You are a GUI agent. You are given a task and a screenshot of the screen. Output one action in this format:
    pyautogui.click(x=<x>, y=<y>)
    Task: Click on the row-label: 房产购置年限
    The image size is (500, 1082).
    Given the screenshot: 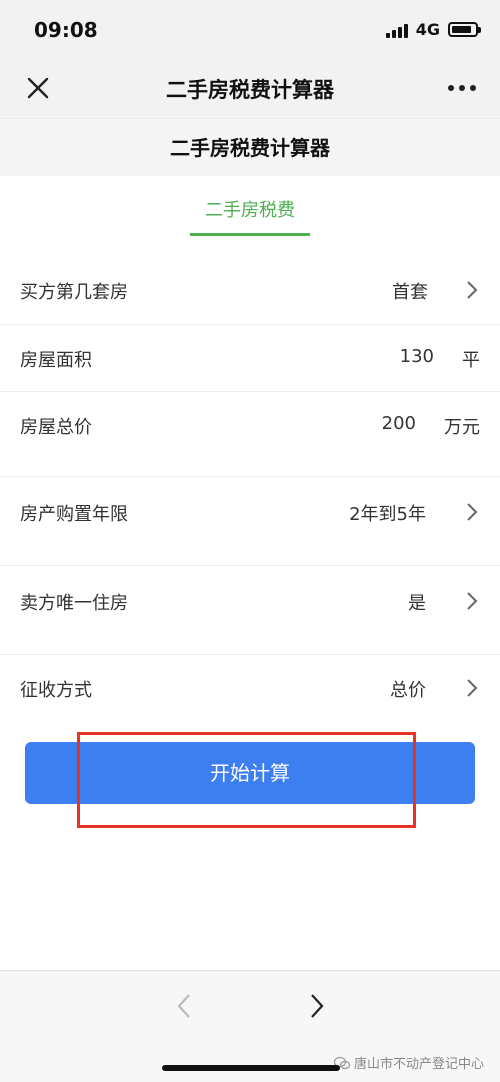 What is the action you would take?
    pyautogui.click(x=74, y=514)
    